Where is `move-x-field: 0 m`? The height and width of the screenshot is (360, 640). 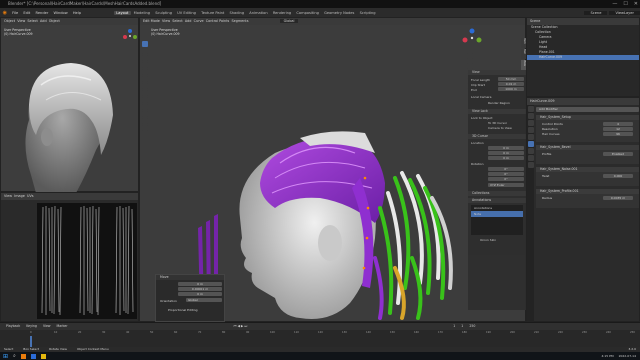
move-x-field: 0 m is located at coordinates (200, 284).